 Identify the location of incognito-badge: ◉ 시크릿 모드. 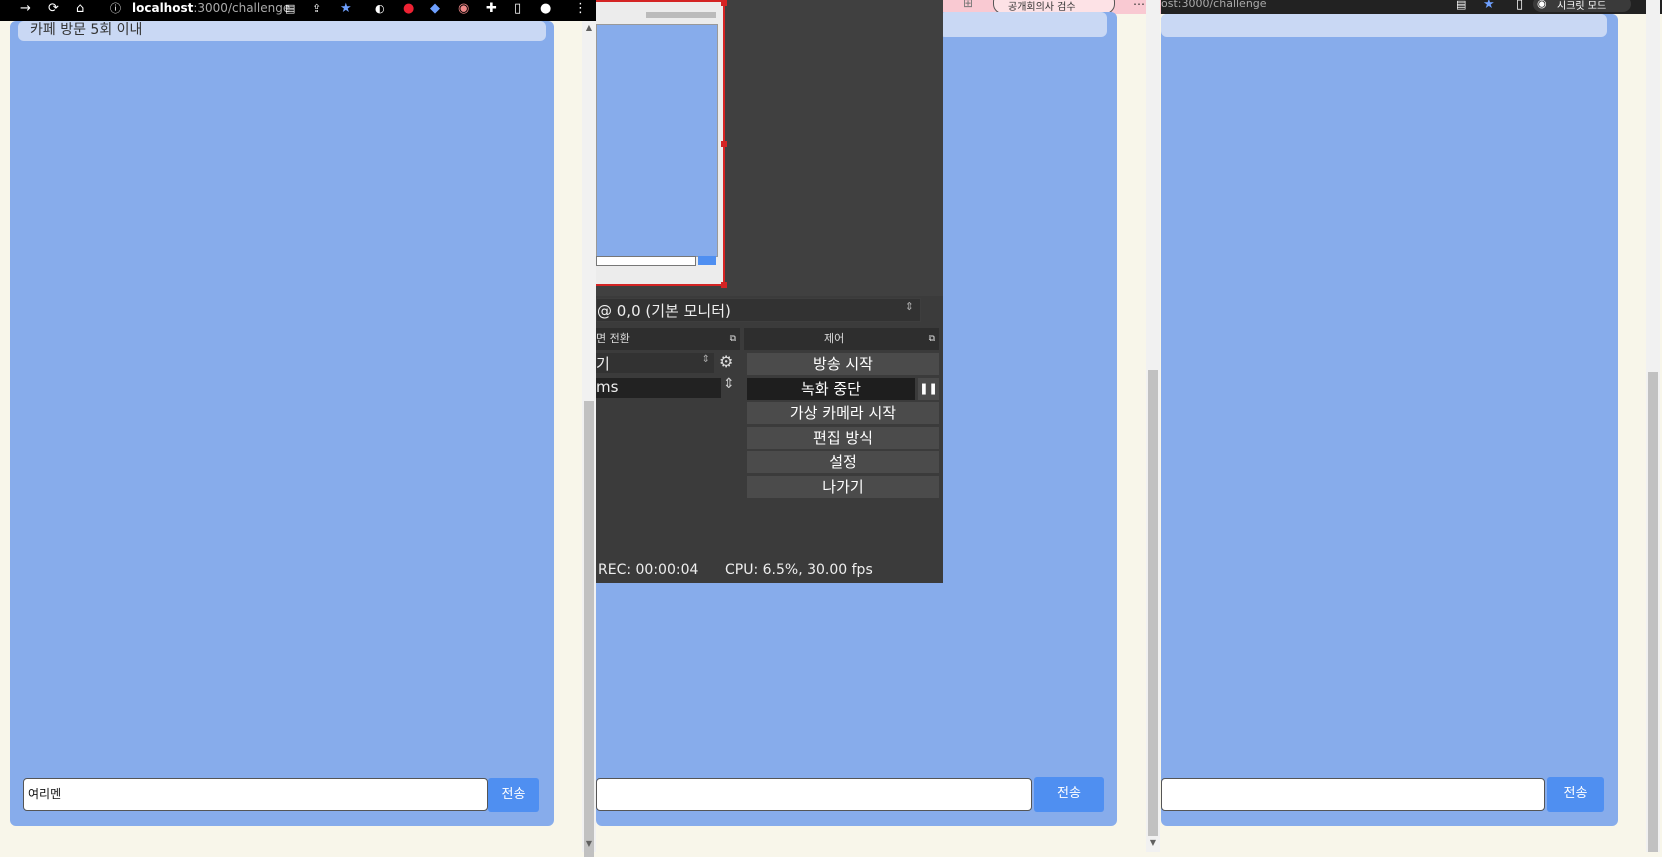
(1582, 6).